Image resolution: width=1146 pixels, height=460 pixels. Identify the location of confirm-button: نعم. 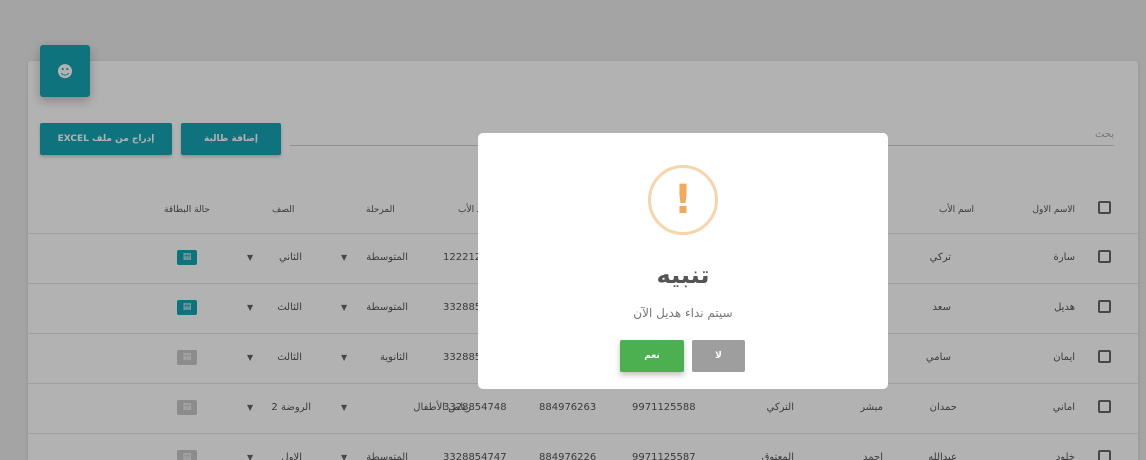
(652, 356).